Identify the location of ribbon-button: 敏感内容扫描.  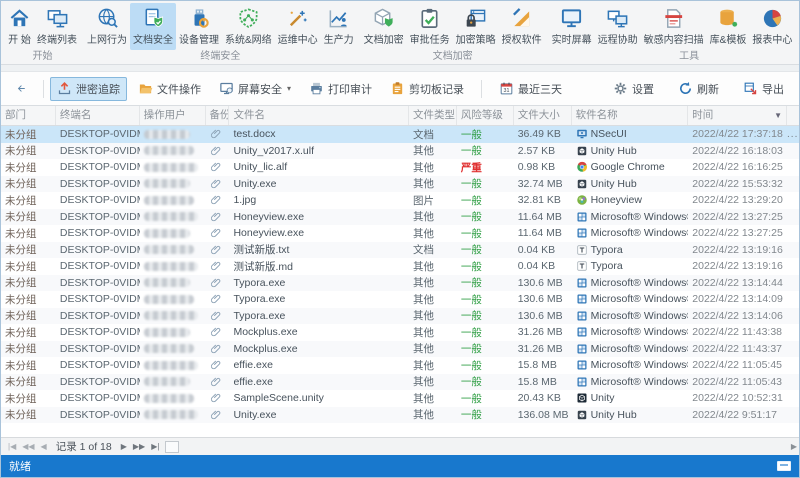
(674, 26).